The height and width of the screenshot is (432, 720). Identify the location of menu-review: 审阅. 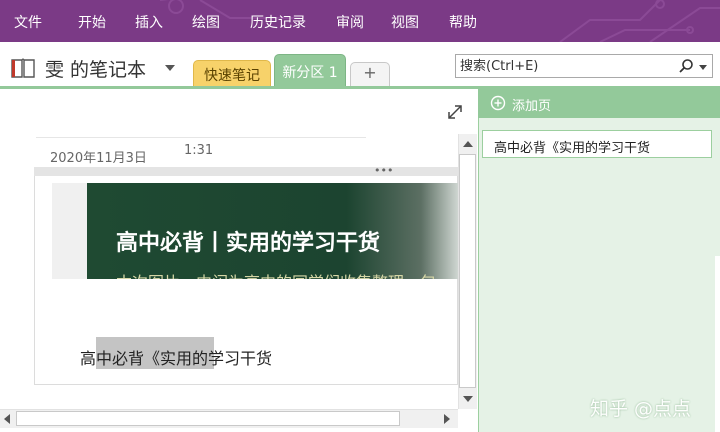
(350, 22).